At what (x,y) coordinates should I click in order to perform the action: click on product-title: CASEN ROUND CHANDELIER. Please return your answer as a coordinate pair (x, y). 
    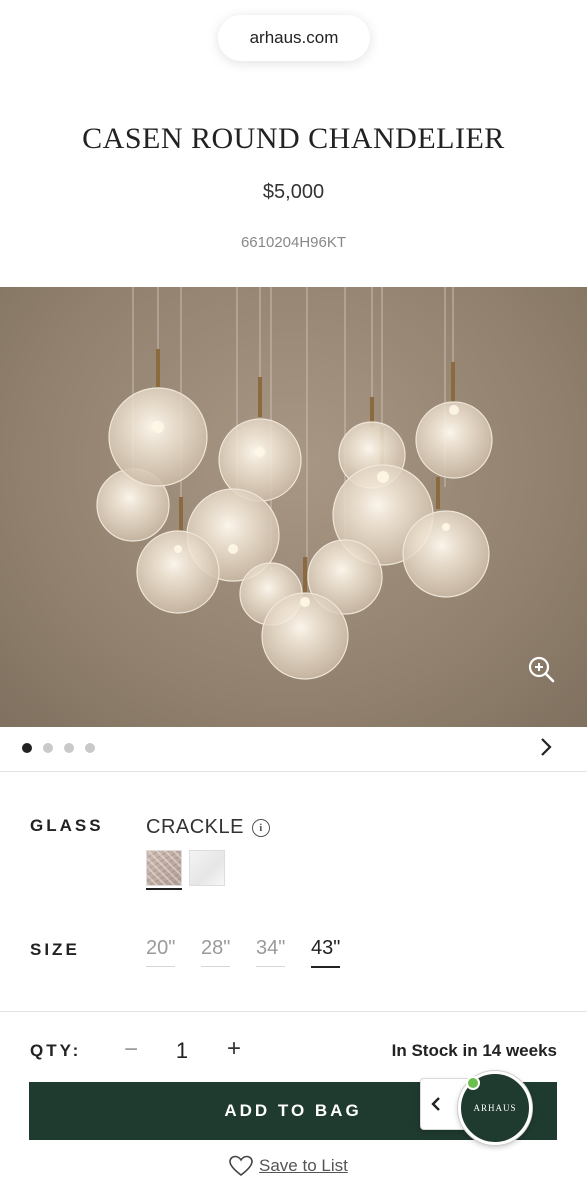
    Looking at the image, I should click on (293, 138).